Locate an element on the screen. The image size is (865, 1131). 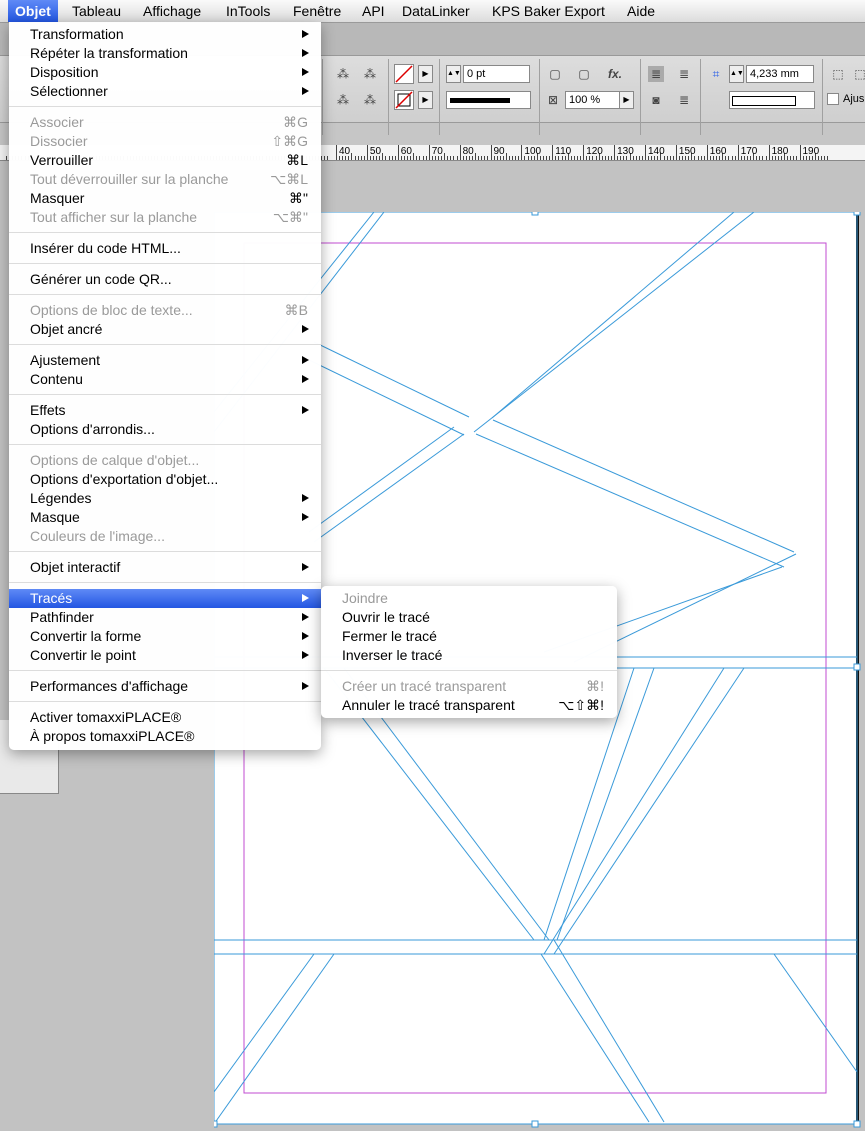
menubar-item-datalinker: DataLinker is located at coordinates (436, 11).